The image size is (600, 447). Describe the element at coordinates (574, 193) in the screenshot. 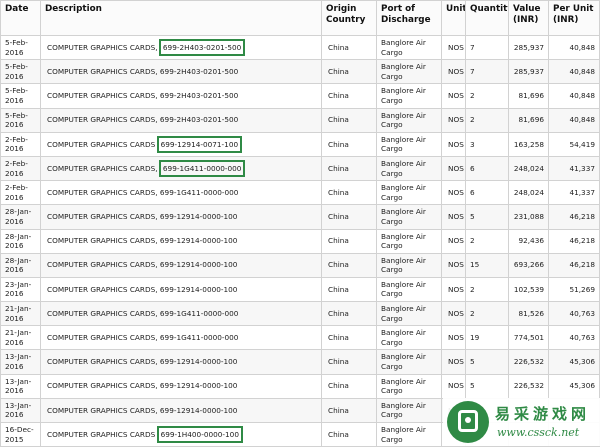

I see `per-unit-cell: 41,337` at that location.